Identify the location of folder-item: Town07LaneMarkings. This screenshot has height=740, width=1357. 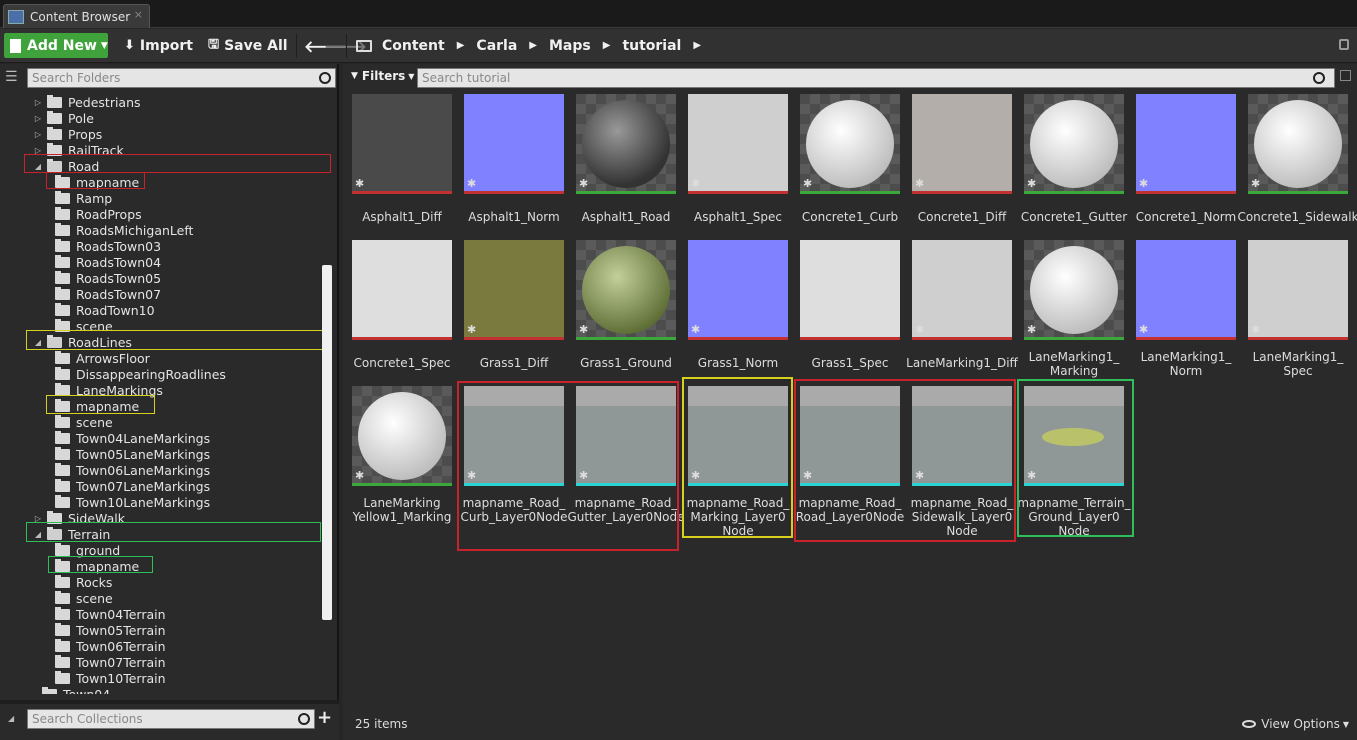
(132, 486).